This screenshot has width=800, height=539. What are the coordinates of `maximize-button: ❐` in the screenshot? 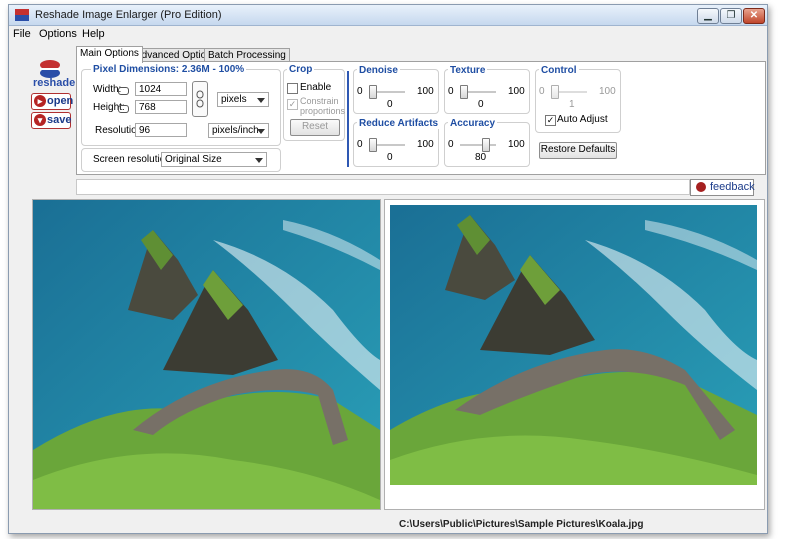 It's located at (731, 16).